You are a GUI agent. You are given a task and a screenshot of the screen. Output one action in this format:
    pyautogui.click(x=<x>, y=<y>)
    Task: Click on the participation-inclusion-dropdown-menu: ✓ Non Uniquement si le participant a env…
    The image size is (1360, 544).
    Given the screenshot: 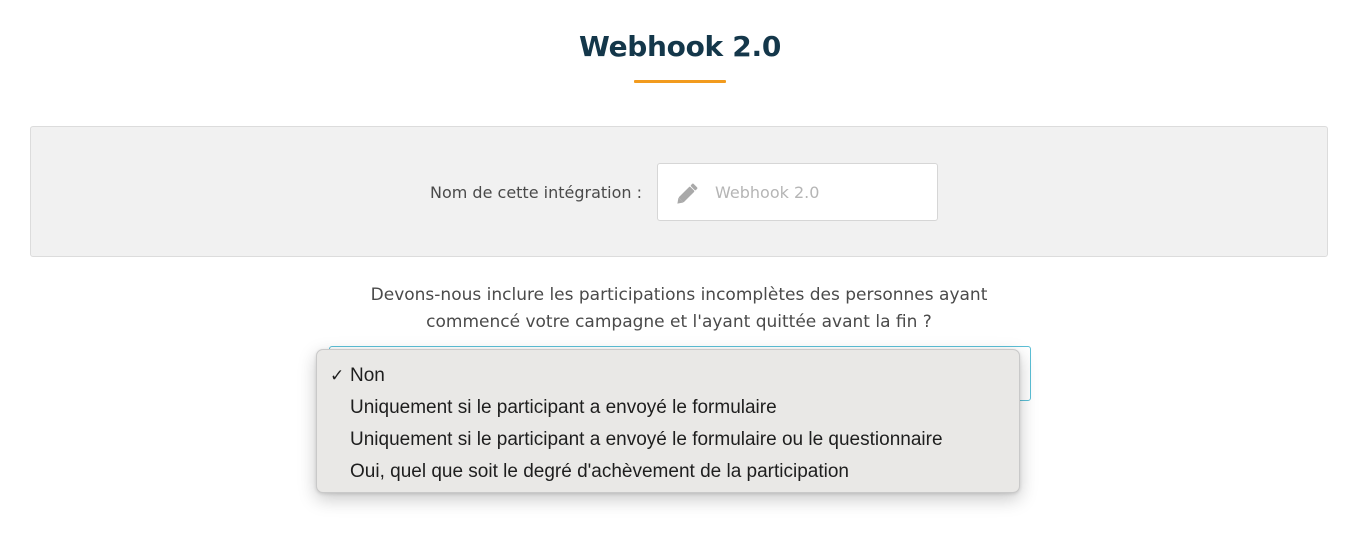 What is the action you would take?
    pyautogui.click(x=668, y=421)
    